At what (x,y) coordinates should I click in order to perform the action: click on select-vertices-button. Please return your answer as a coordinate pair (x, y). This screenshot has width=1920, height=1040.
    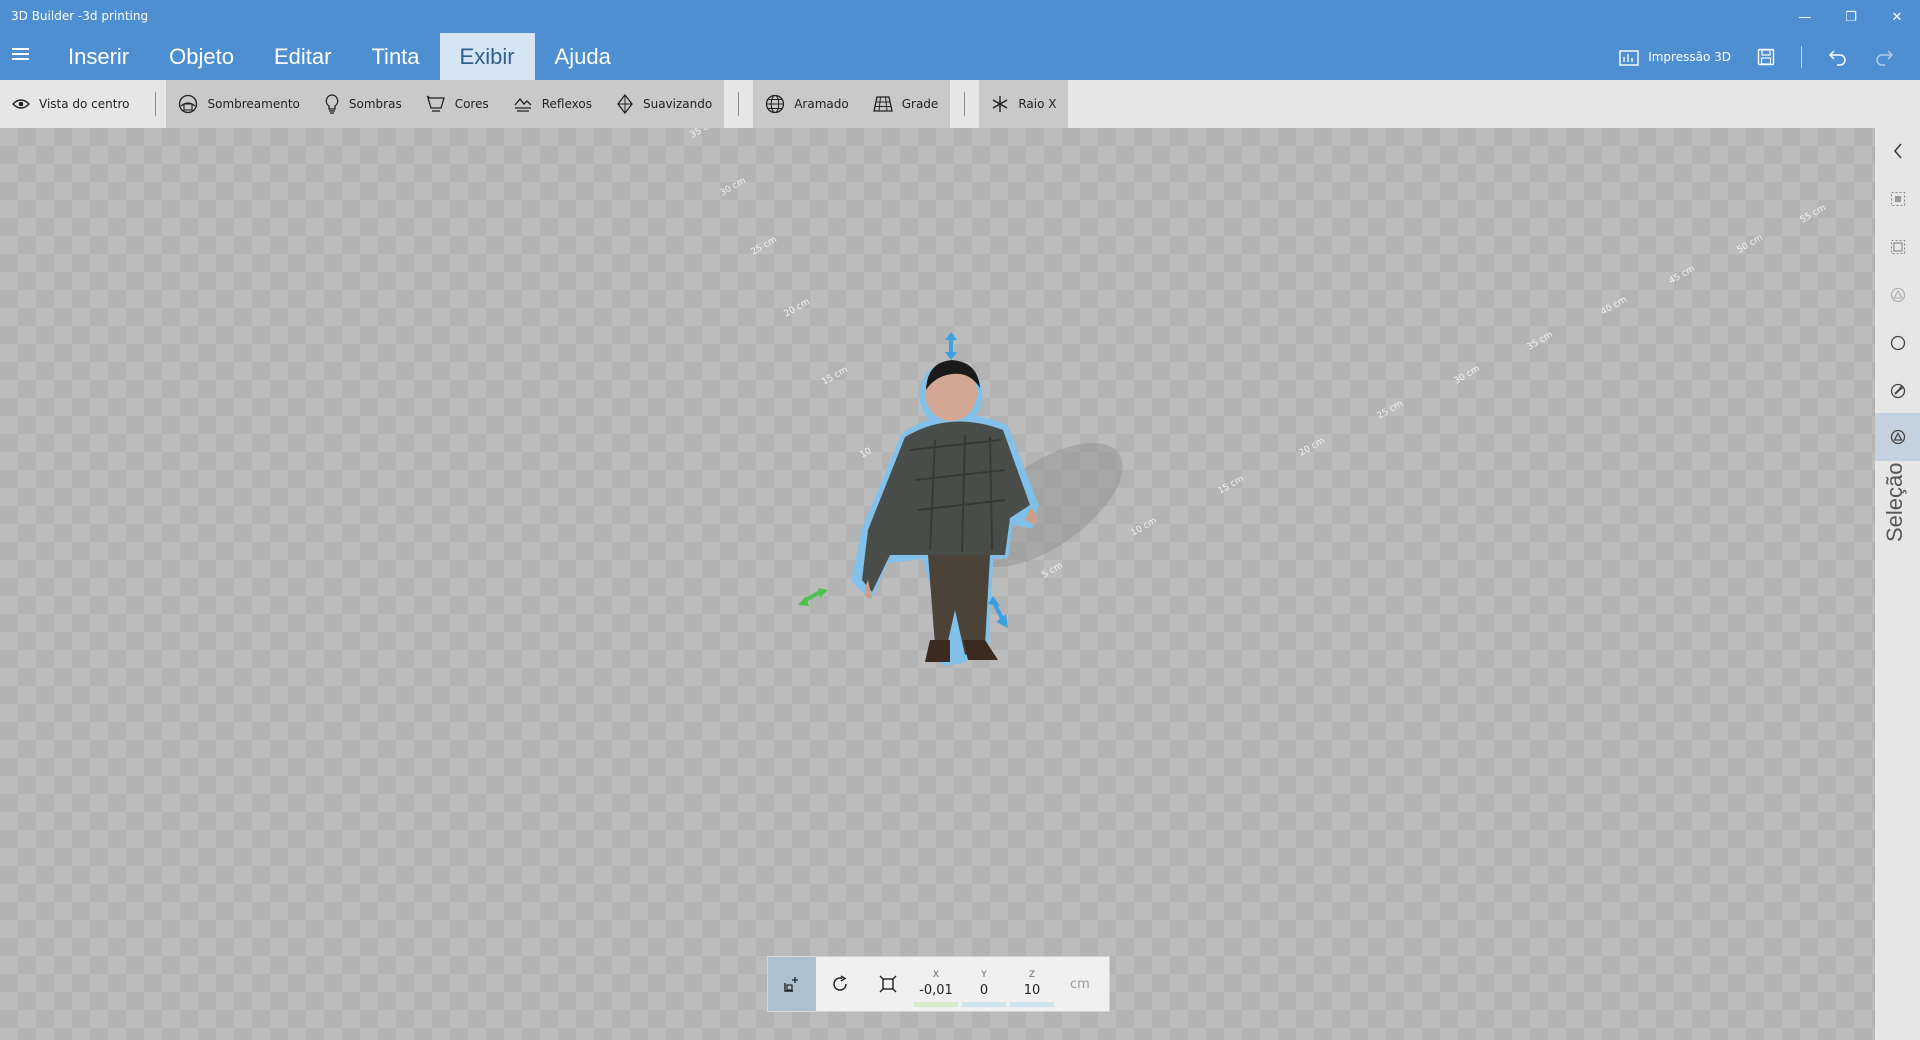
    Looking at the image, I should click on (1897, 343).